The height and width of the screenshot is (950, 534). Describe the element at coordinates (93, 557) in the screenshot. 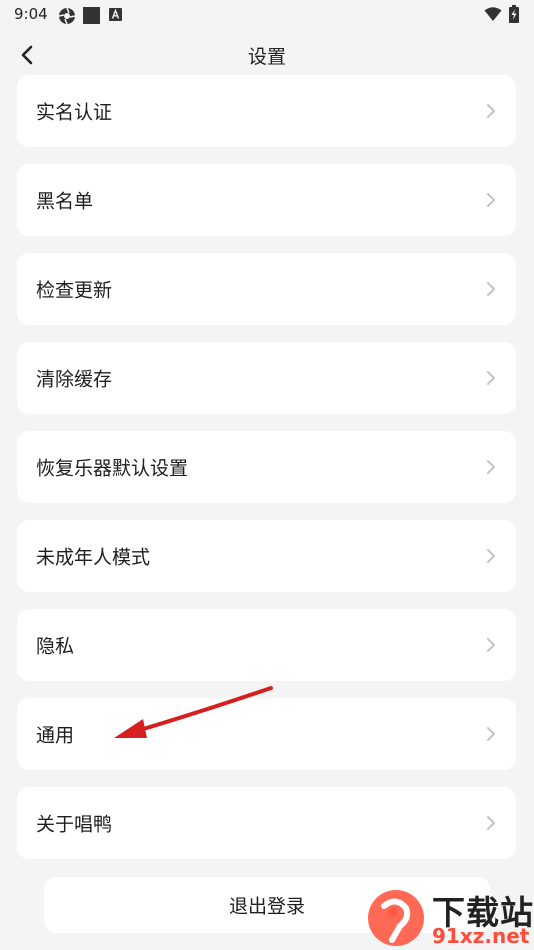

I see `settings-item-label: 未成年人模式` at that location.